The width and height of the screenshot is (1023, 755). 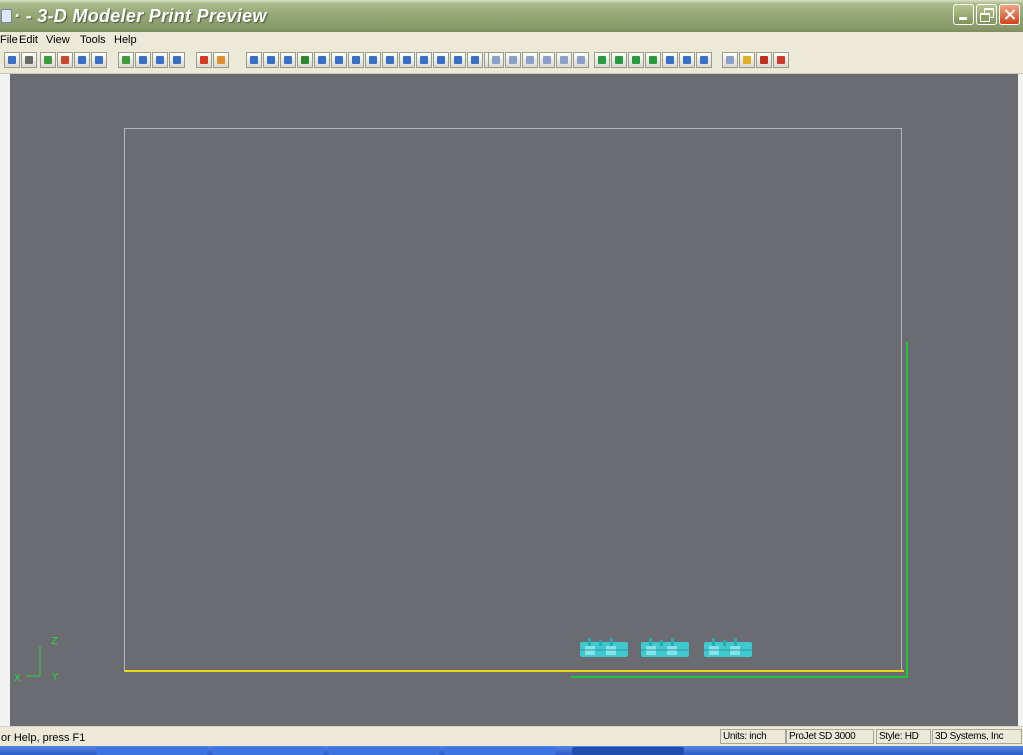 I want to click on copy-icon, so click(x=82, y=60).